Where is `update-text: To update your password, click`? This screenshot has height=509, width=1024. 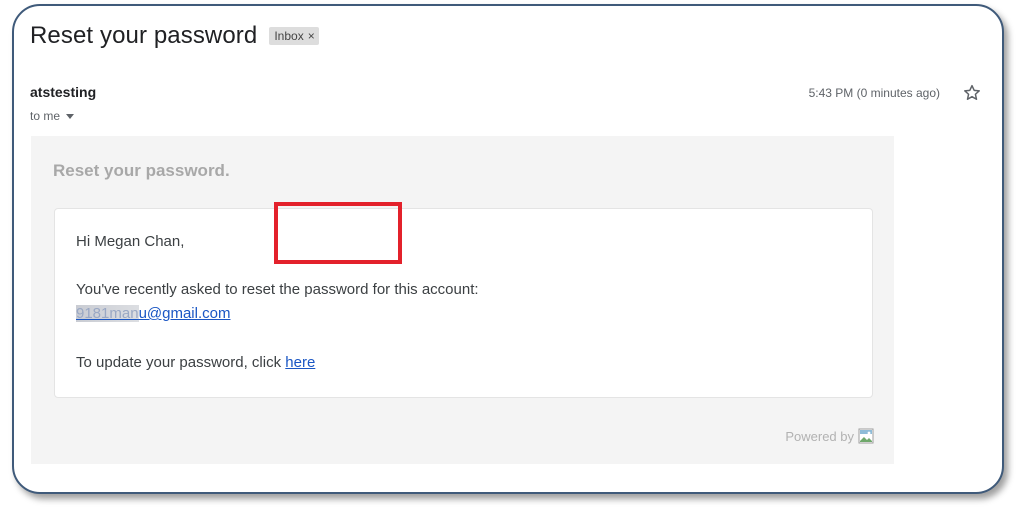
update-text: To update your password, click is located at coordinates (181, 362).